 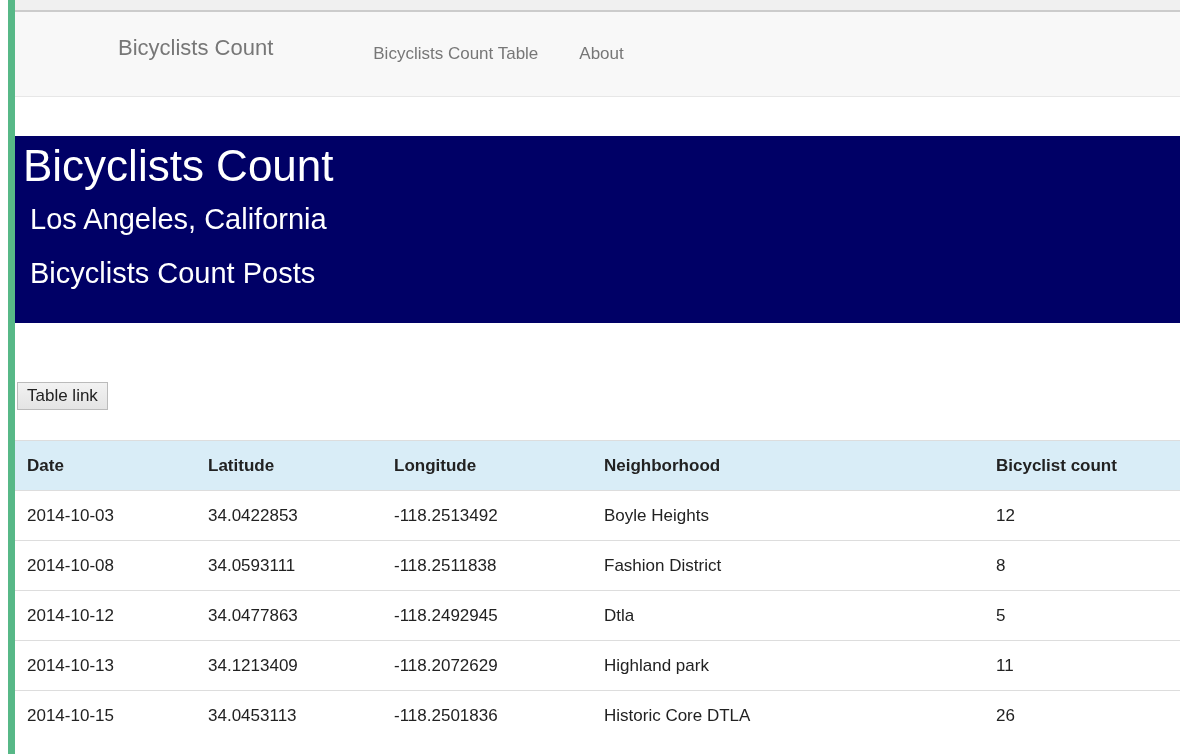 I want to click on column-header: Bicyclist count, so click(x=1082, y=465).